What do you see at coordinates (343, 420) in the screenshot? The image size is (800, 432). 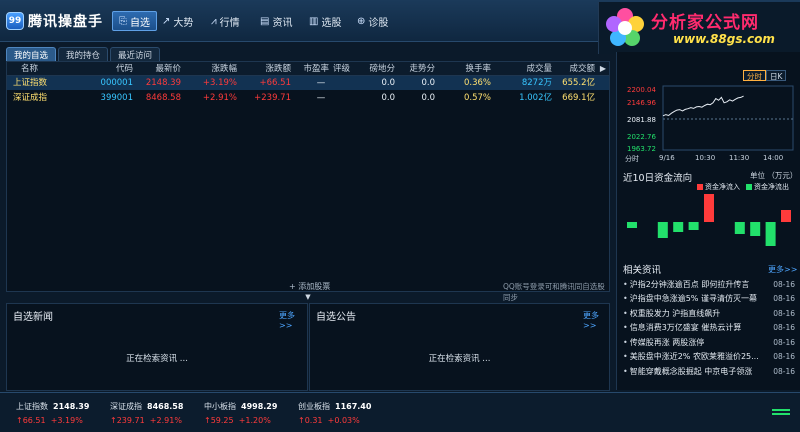 I see `index-change-pct: +0.03%` at bounding box center [343, 420].